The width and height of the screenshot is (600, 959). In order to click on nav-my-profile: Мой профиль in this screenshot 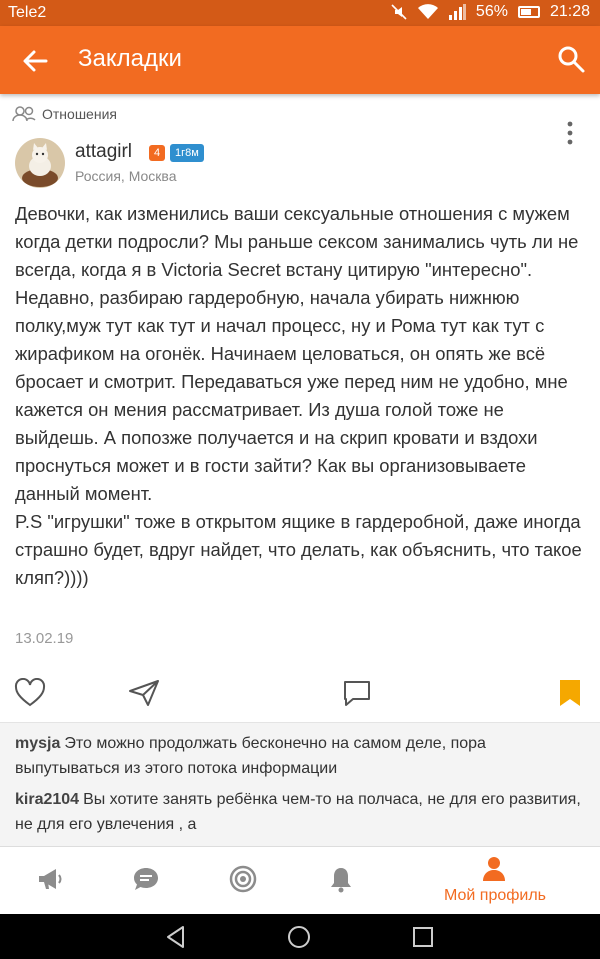, I will do `click(495, 881)`.